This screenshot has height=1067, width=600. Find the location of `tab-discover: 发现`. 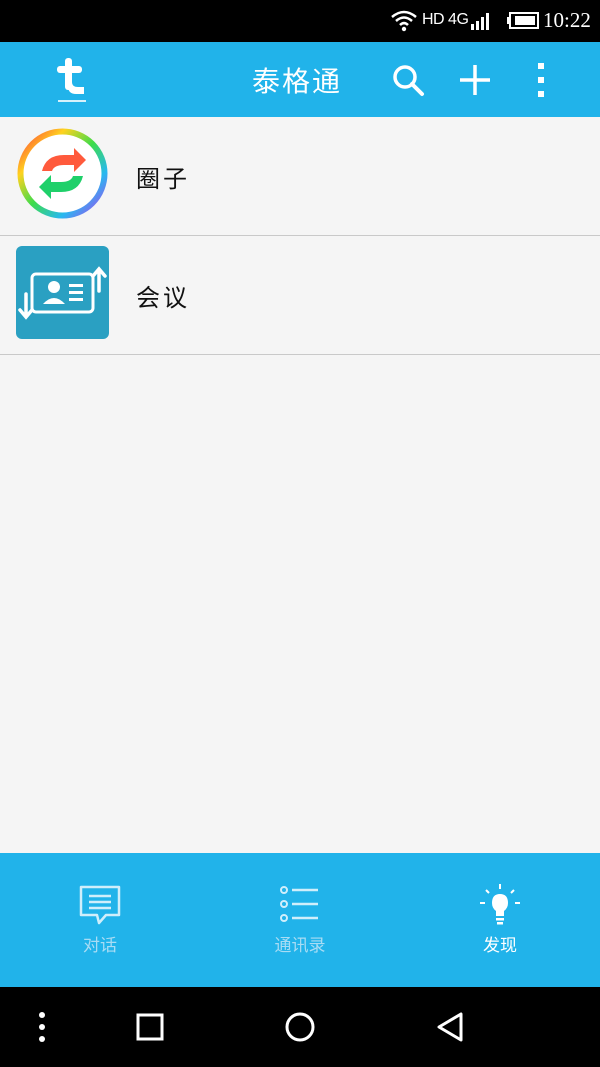

tab-discover: 发现 is located at coordinates (500, 920).